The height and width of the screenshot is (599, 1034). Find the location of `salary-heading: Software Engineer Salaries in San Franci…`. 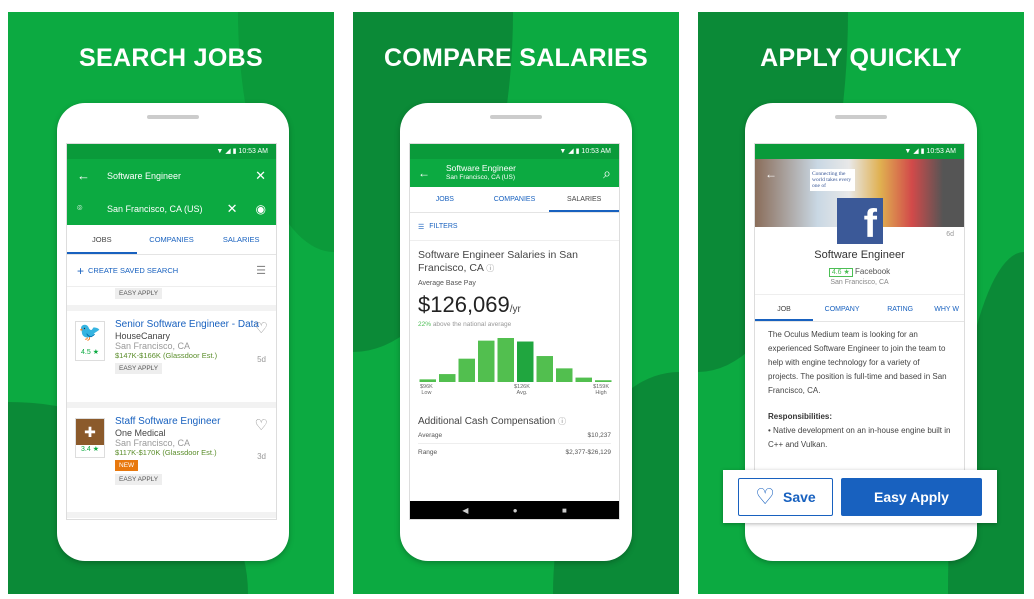

salary-heading: Software Engineer Salaries in San Franci… is located at coordinates (498, 261).